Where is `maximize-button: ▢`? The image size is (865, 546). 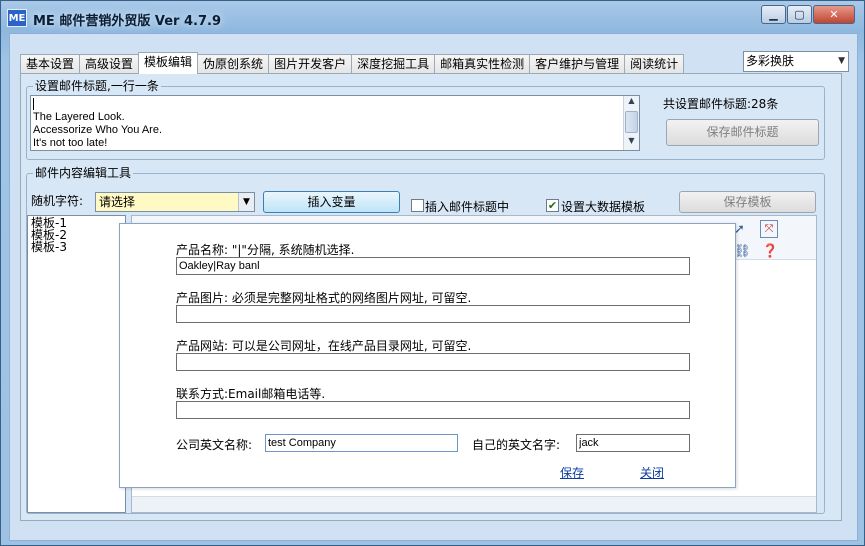 maximize-button: ▢ is located at coordinates (799, 14).